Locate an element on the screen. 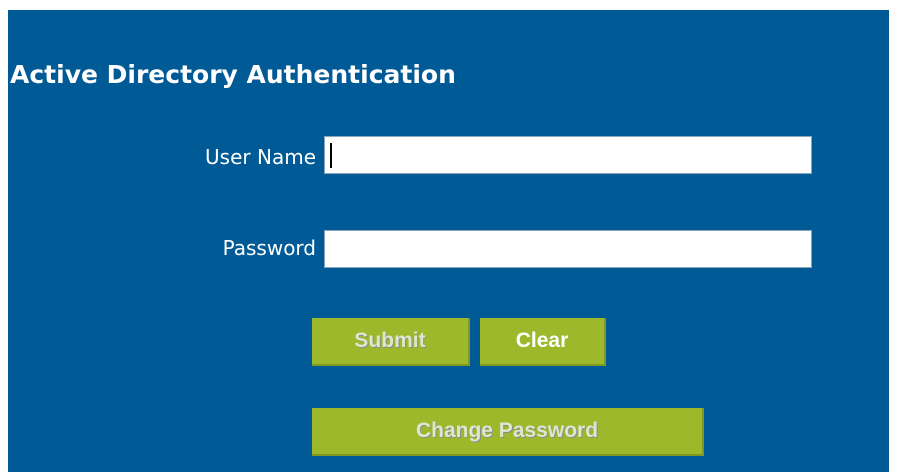  username-label: User Name is located at coordinates (260, 157).